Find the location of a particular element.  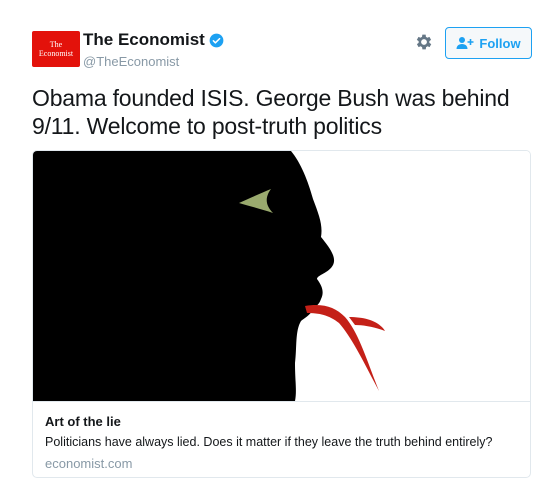

account-names: The Economist @TheEconomist is located at coordinates (153, 49).